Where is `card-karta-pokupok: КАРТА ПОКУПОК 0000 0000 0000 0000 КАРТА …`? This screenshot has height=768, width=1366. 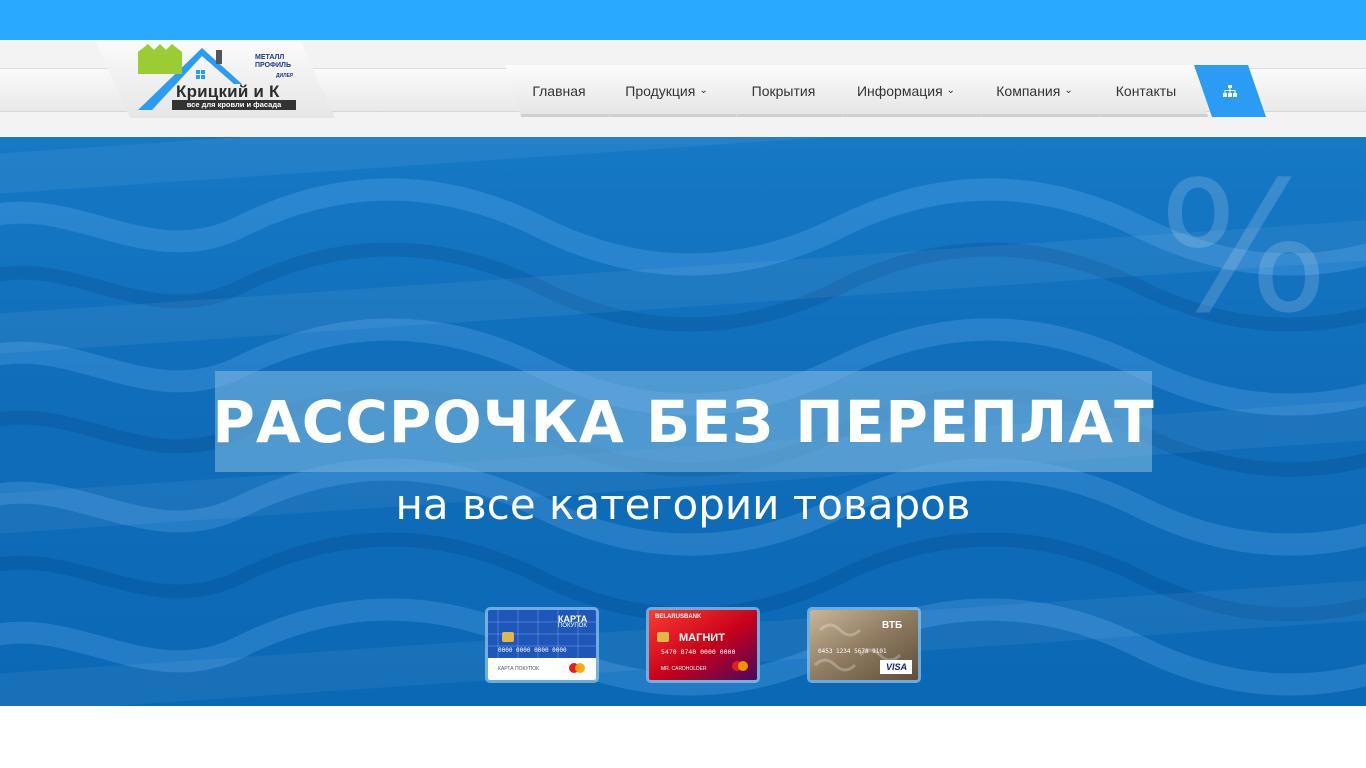 card-karta-pokupok: КАРТА ПОКУПОК 0000 0000 0000 0000 КАРТА … is located at coordinates (542, 645).